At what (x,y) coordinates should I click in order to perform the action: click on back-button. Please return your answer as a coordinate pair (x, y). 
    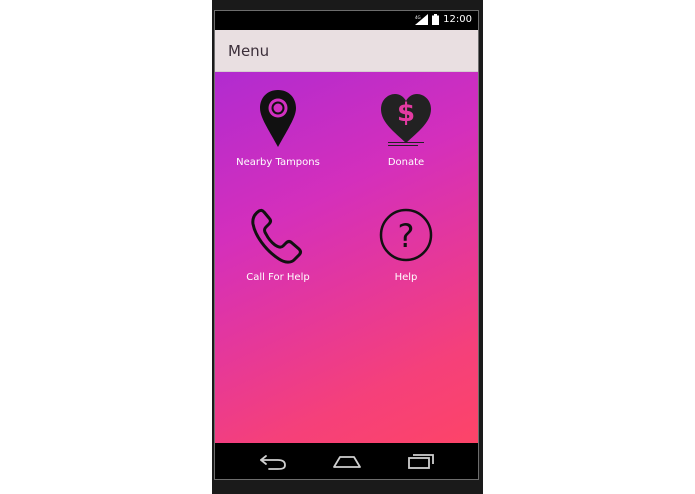
    Looking at the image, I should click on (273, 461).